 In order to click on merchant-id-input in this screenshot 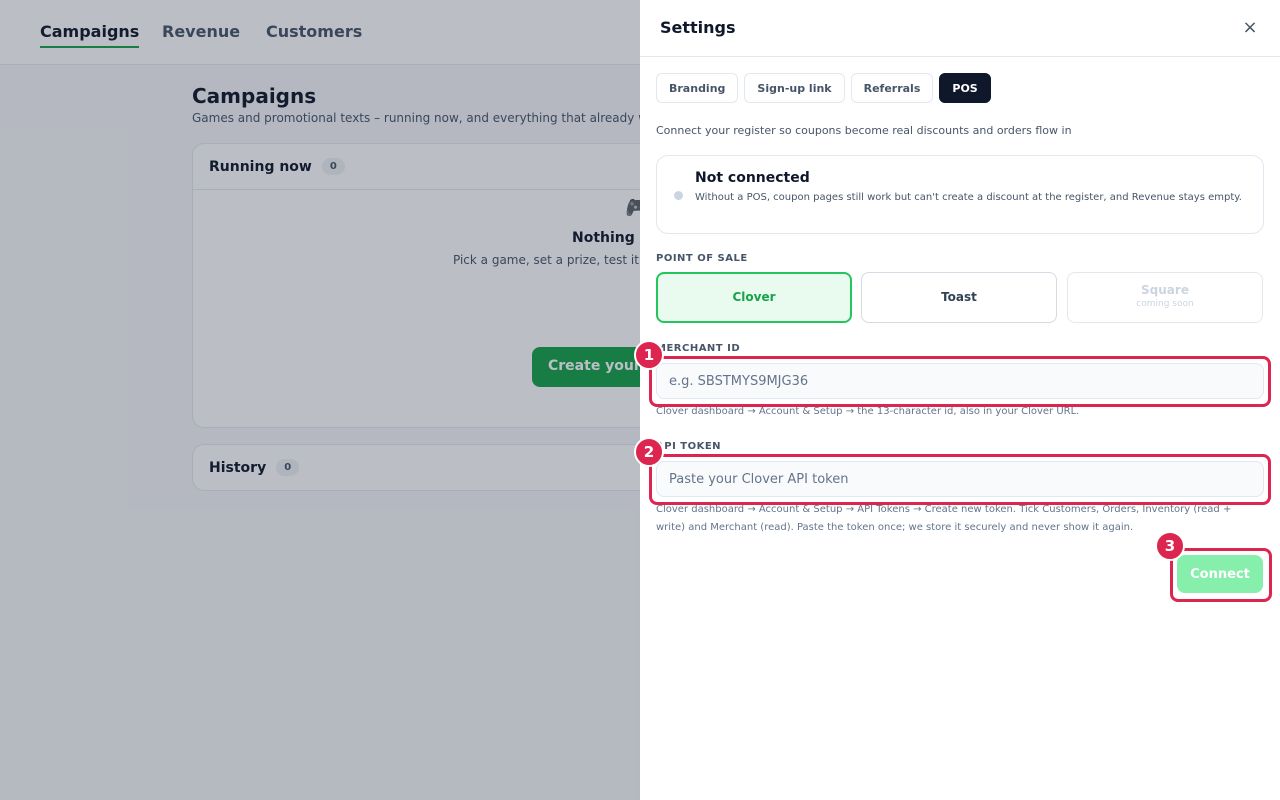, I will do `click(960, 381)`.